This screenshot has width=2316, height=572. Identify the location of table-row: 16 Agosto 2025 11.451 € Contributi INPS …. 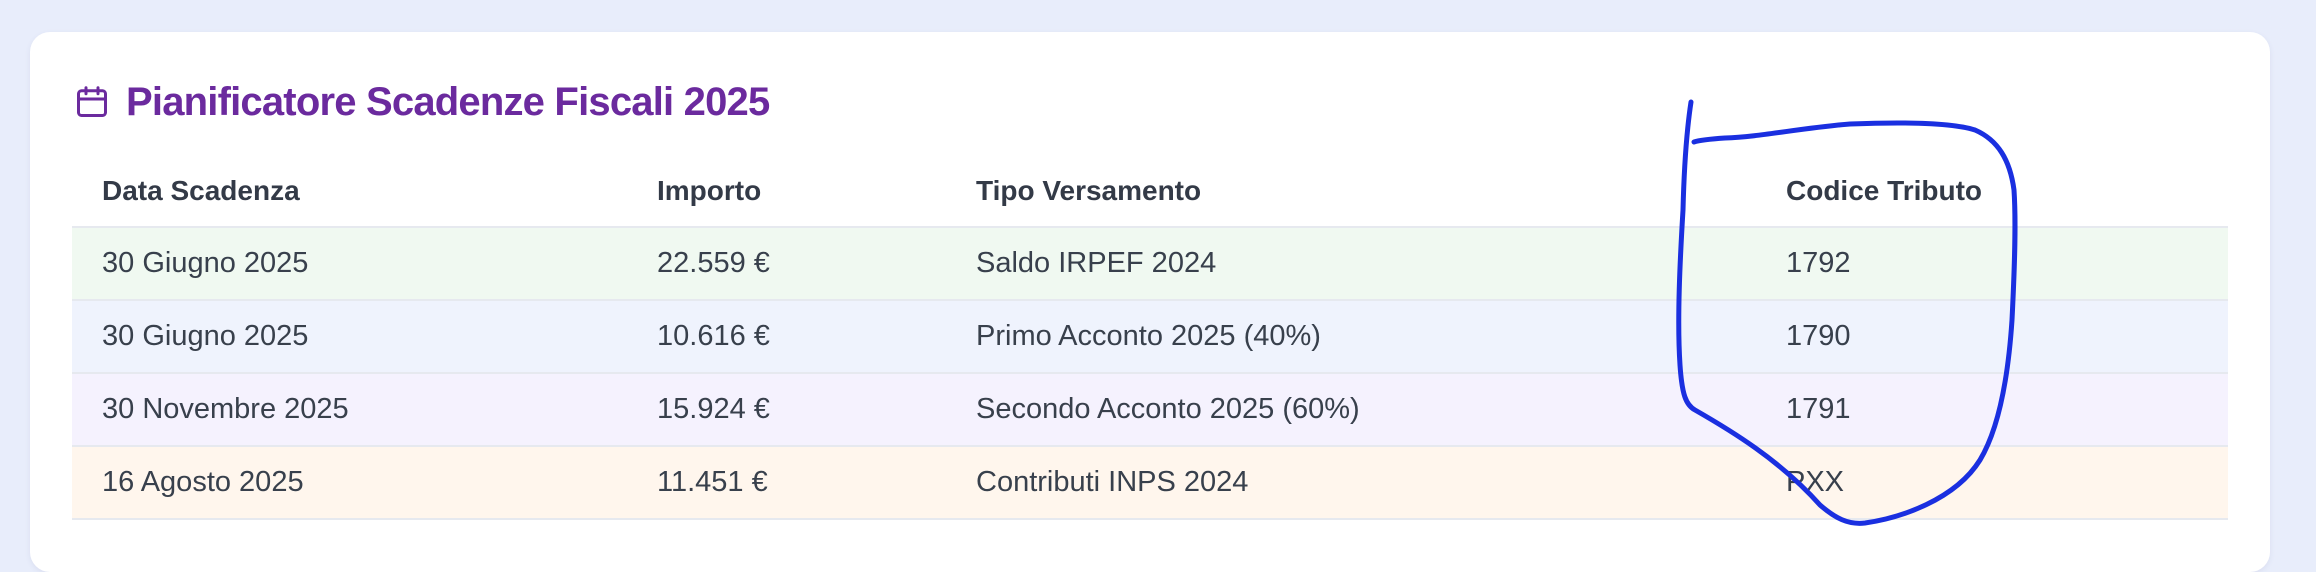
(1150, 483).